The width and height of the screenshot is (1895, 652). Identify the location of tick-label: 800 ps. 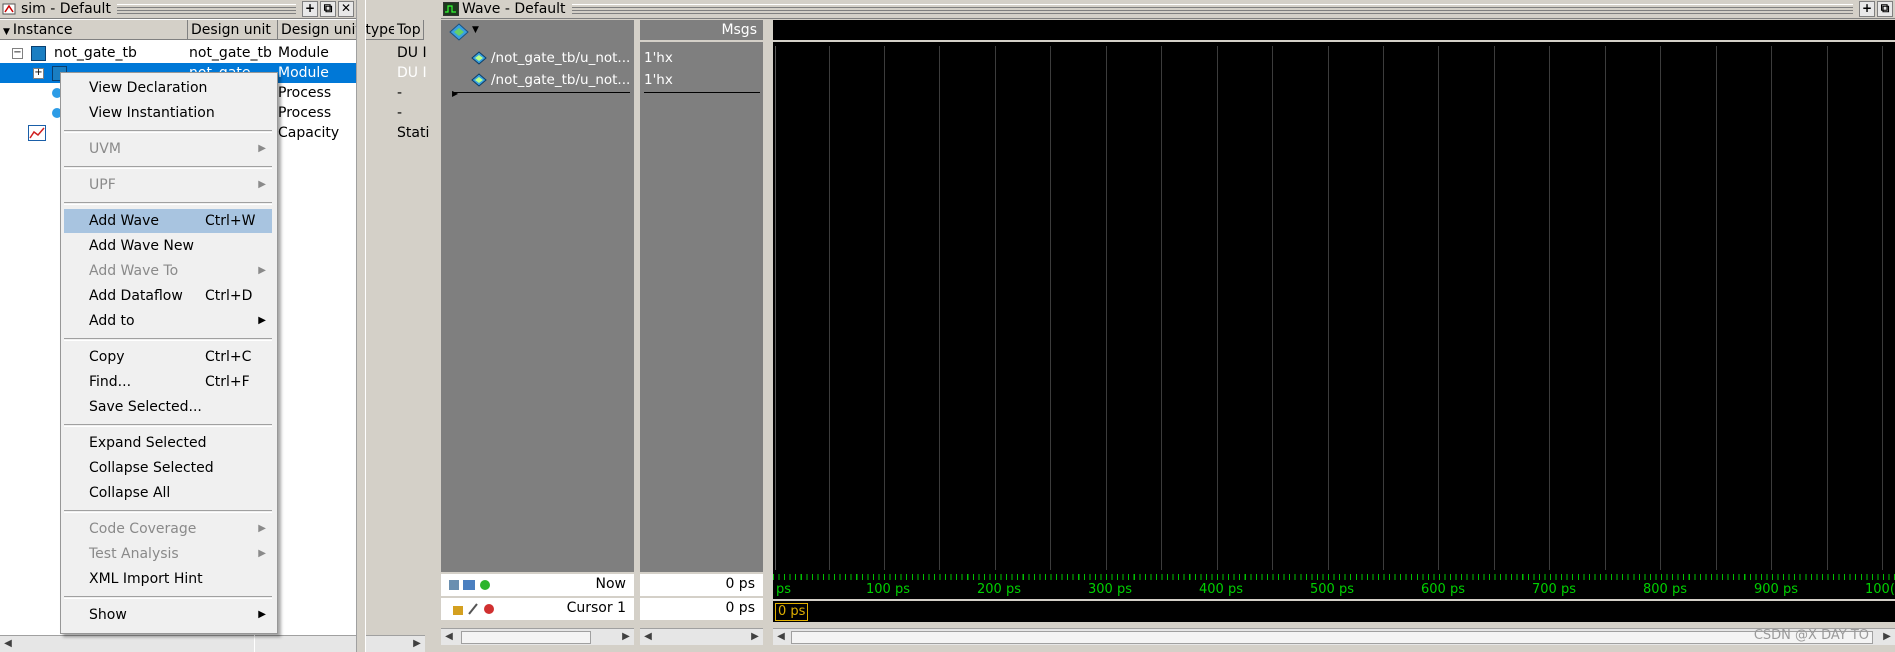
(1665, 589).